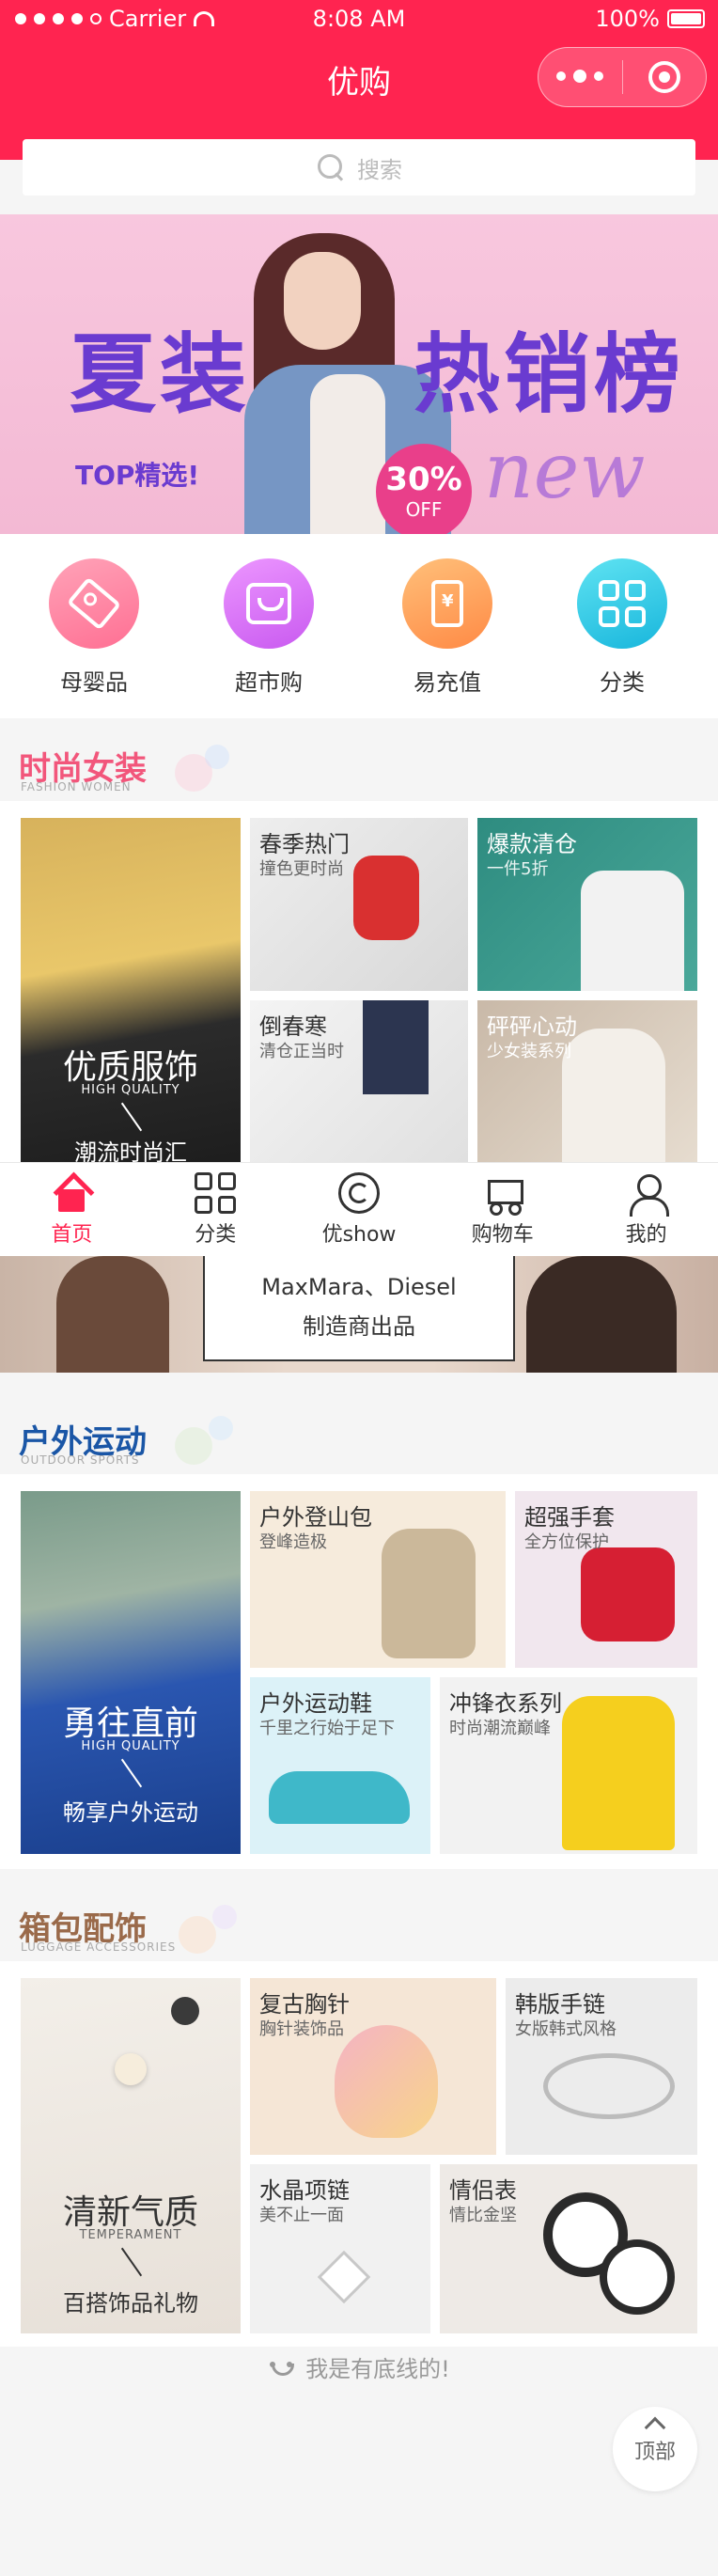 This screenshot has width=718, height=2576. I want to click on category-label: 母婴品, so click(94, 682).